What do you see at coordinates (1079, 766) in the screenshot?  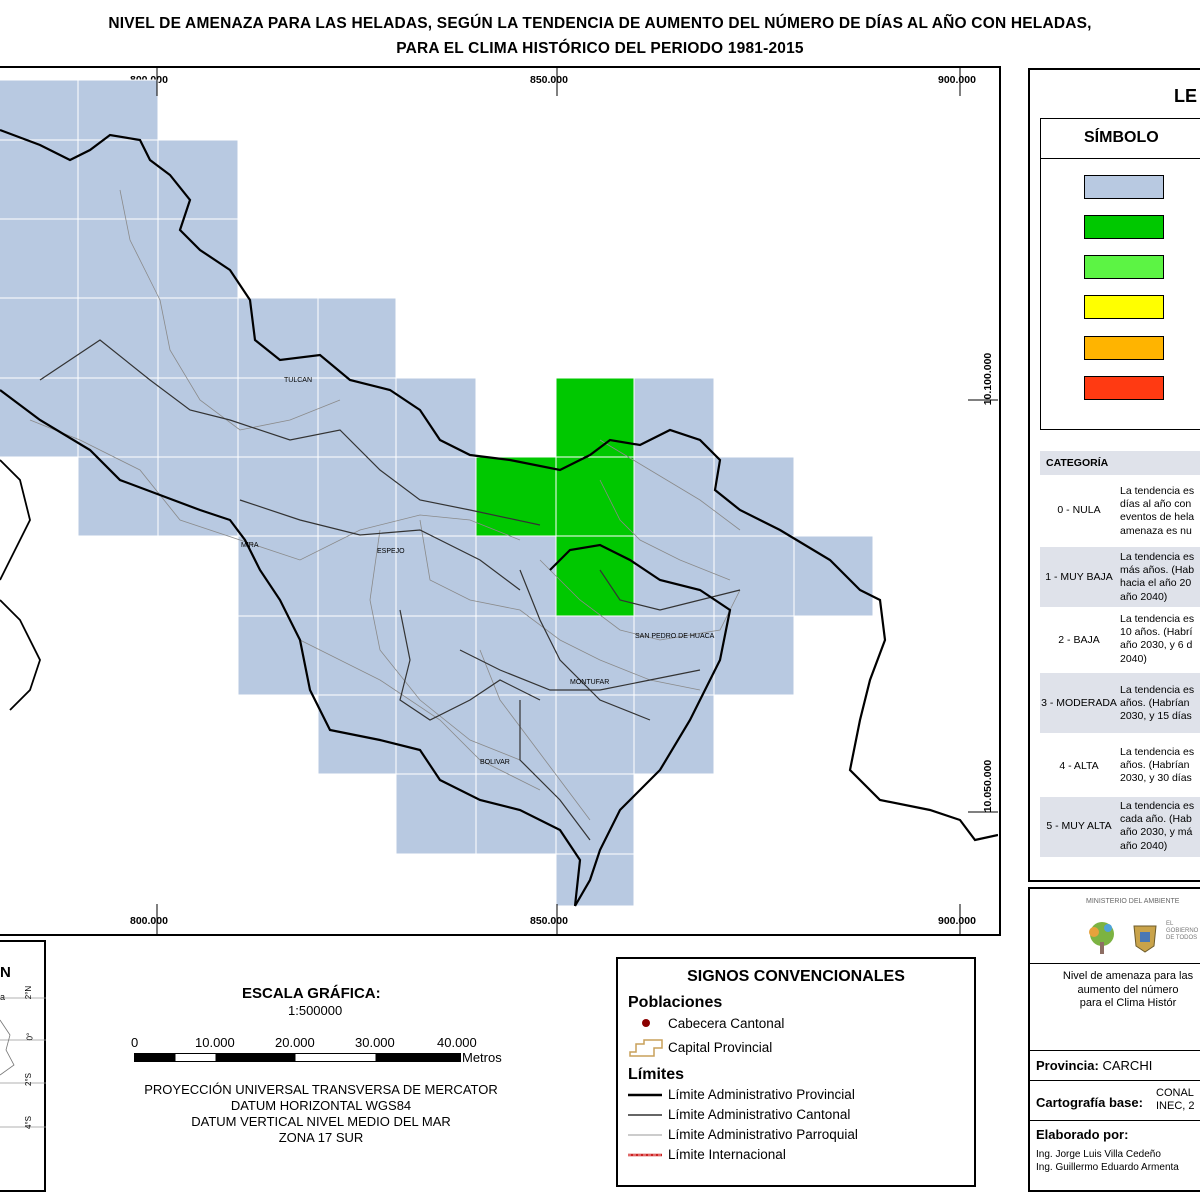 I see `category-label-4: 4 - ALTA` at bounding box center [1079, 766].